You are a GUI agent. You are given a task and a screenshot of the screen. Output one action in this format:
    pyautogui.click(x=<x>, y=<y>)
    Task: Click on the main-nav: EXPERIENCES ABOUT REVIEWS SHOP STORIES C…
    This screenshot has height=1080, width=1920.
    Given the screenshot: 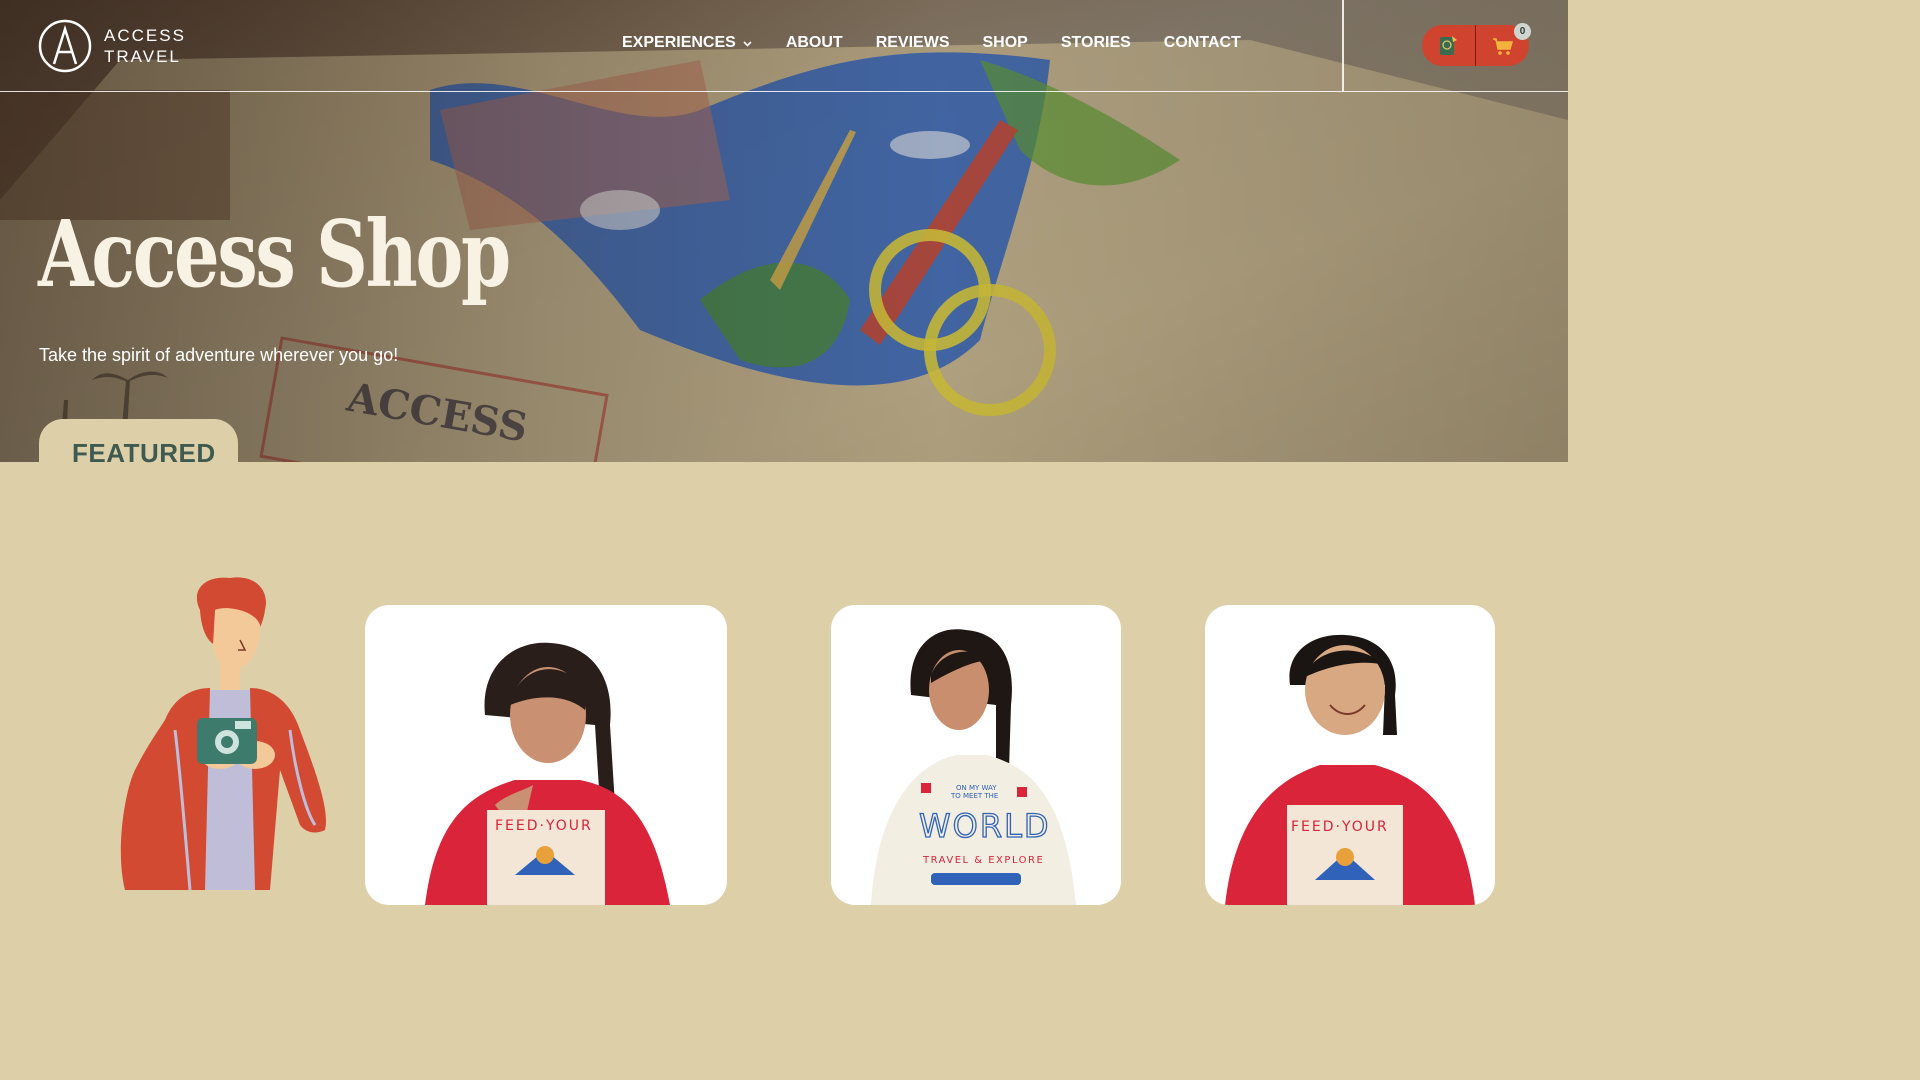 What is the action you would take?
    pyautogui.click(x=931, y=43)
    